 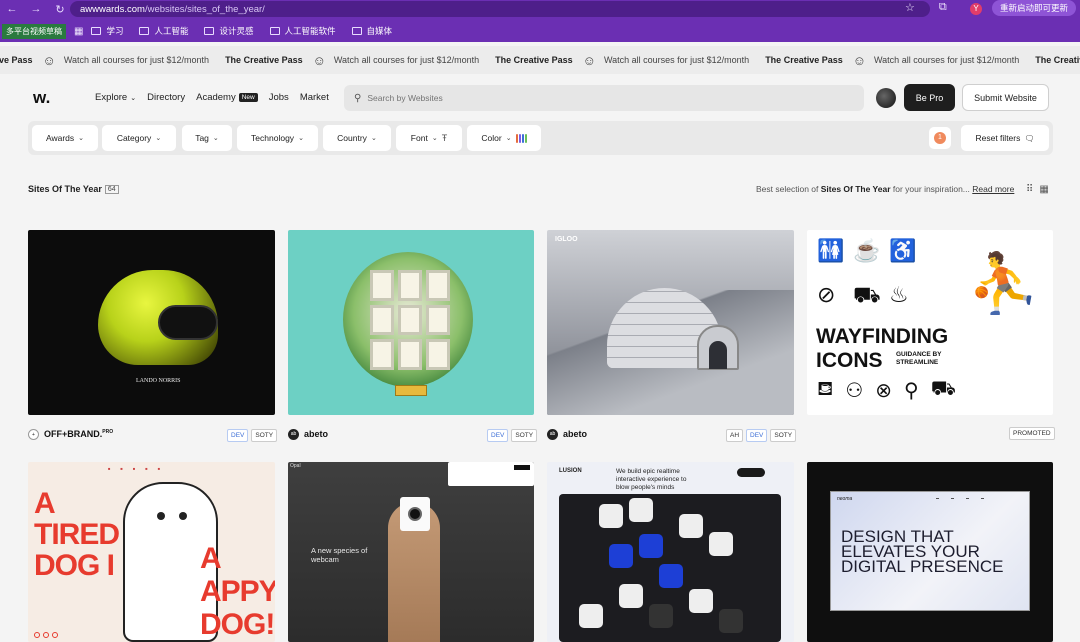 What do you see at coordinates (976, 9) in the screenshot?
I see `profile-avatar: Y` at bounding box center [976, 9].